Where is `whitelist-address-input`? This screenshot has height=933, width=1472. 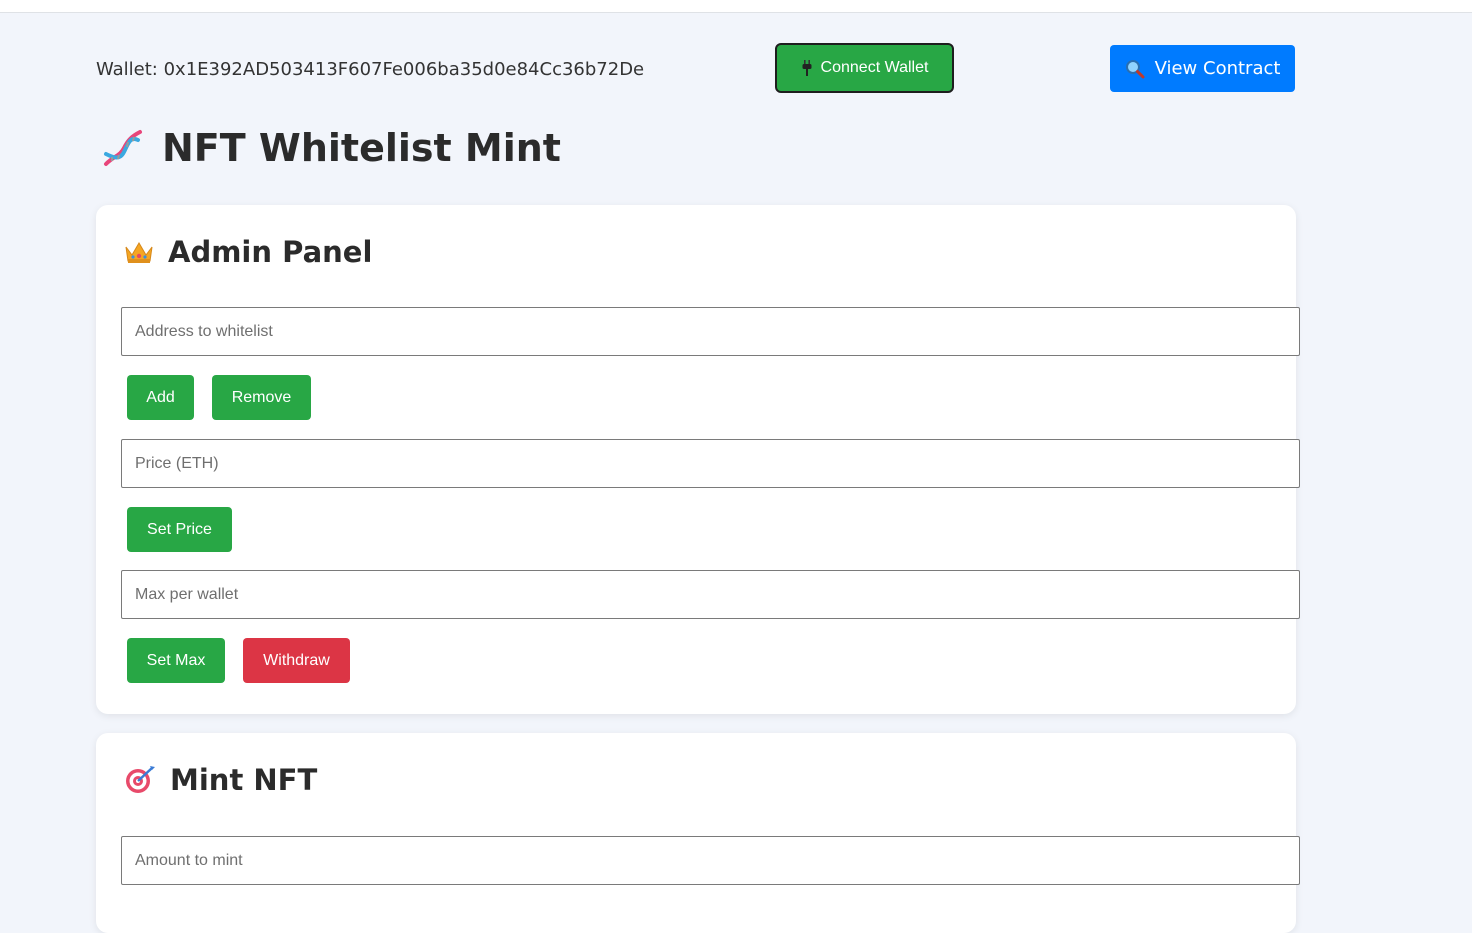
whitelist-address-input is located at coordinates (710, 331).